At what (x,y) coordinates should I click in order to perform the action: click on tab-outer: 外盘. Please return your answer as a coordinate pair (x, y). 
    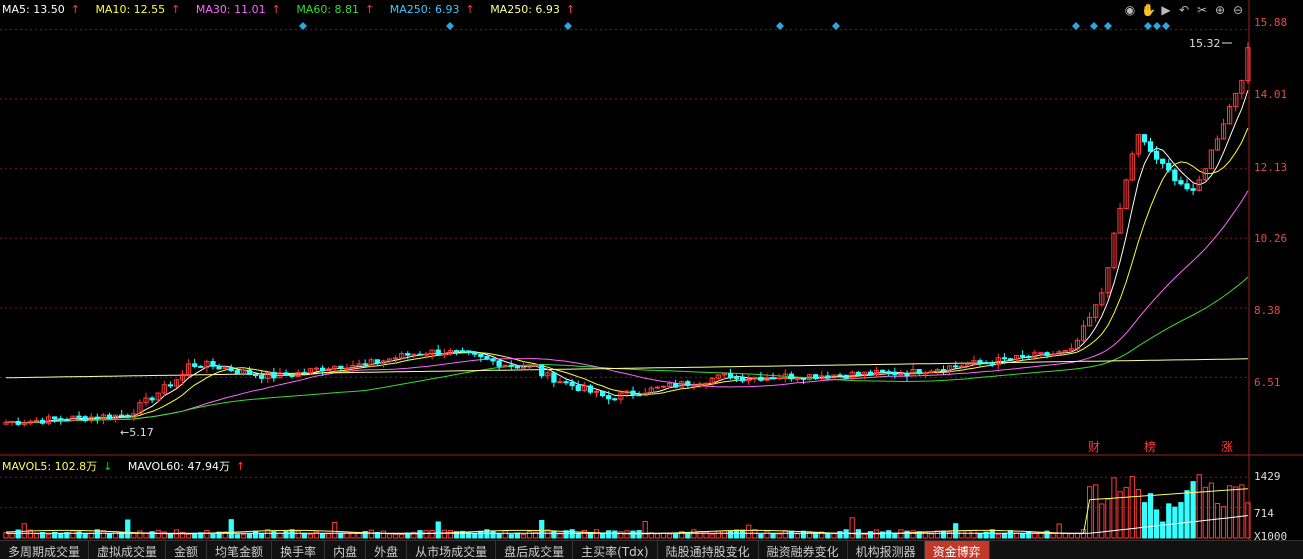
    Looking at the image, I should click on (387, 550).